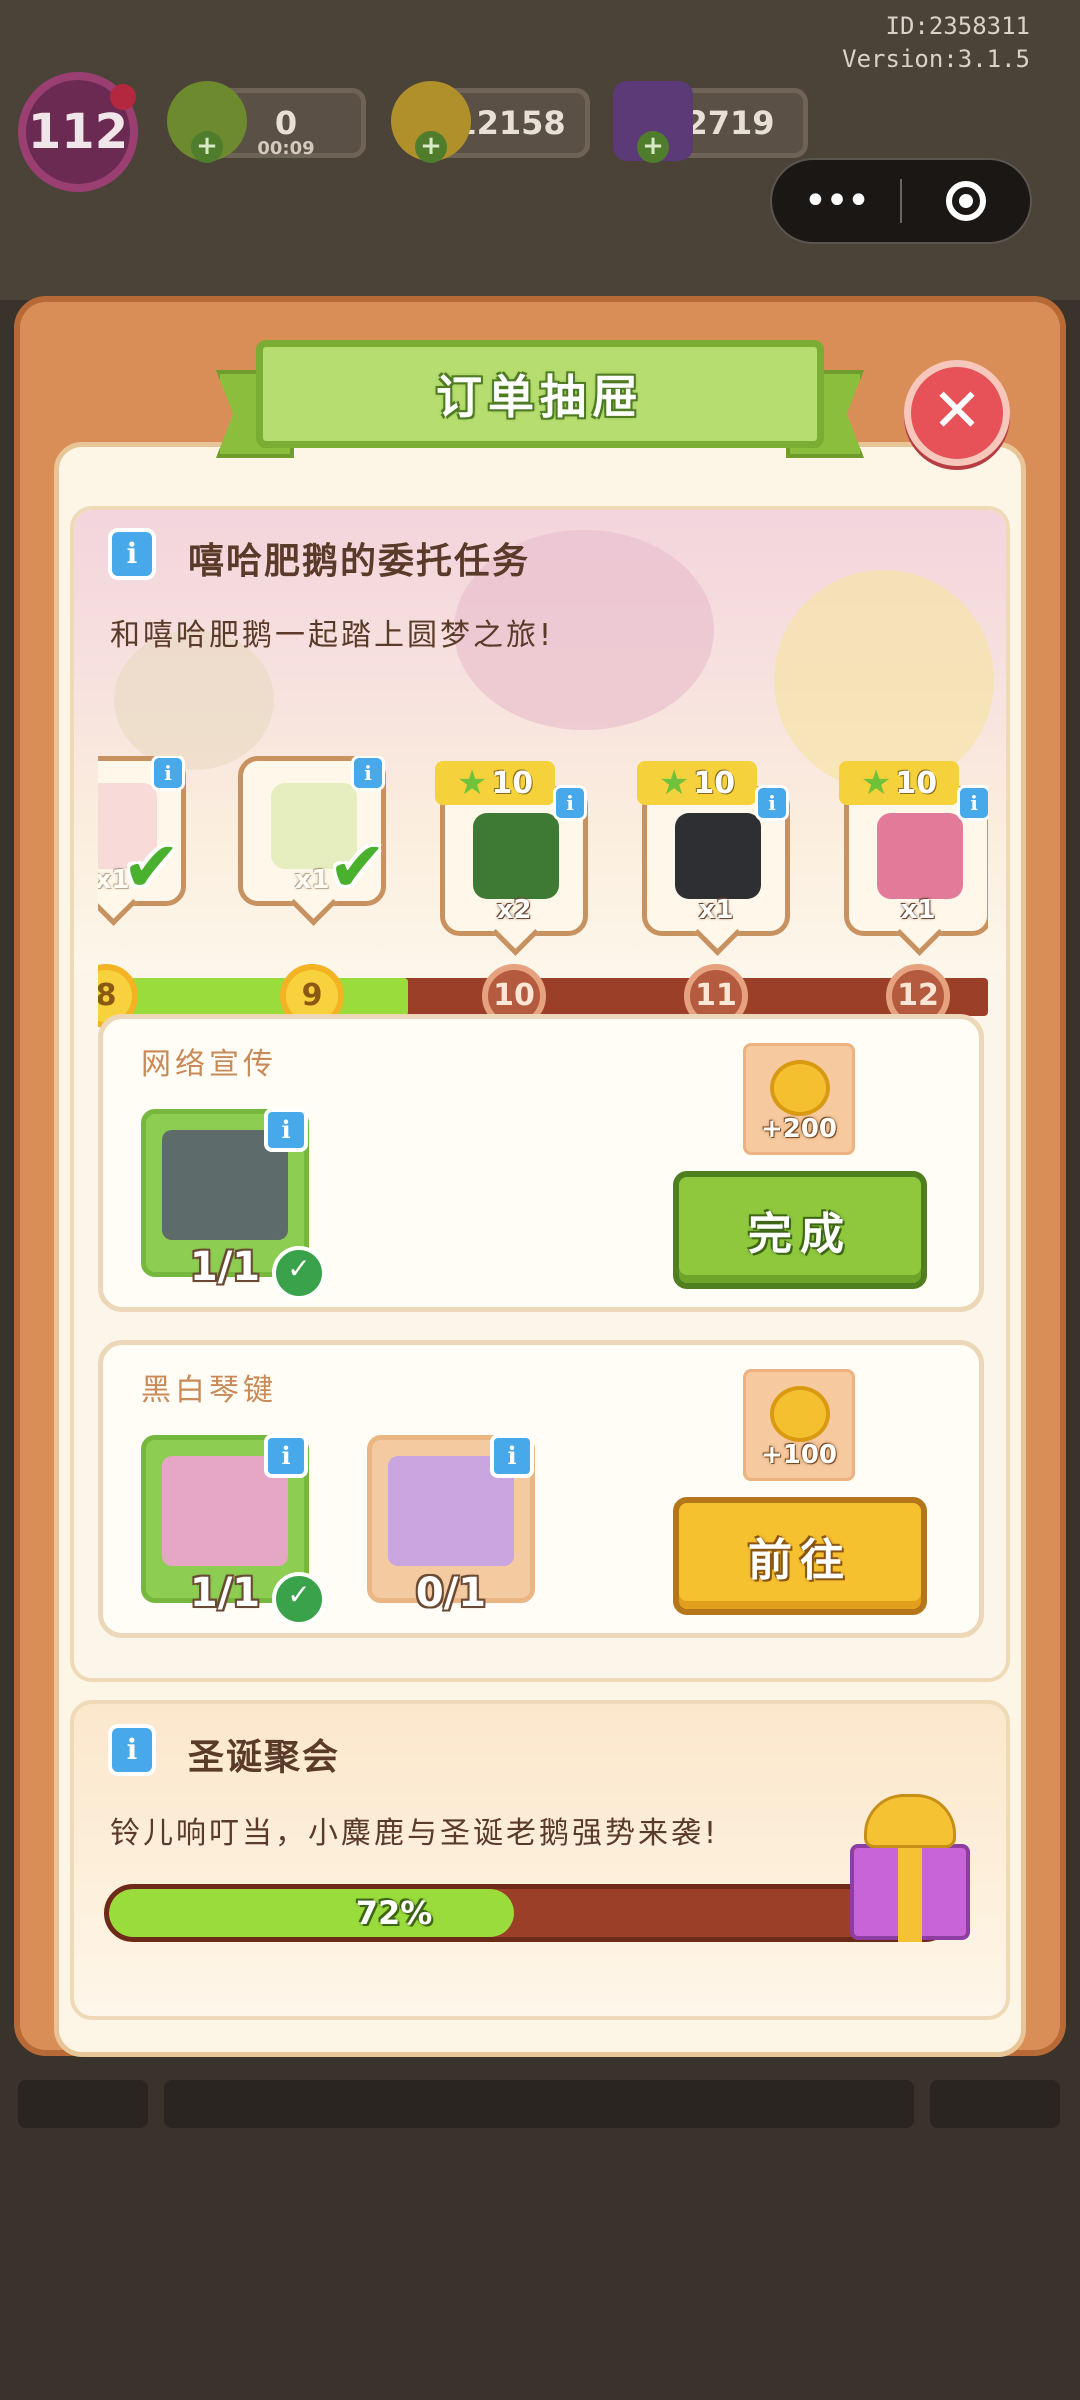  I want to click on reward-amount: +200, so click(799, 1129).